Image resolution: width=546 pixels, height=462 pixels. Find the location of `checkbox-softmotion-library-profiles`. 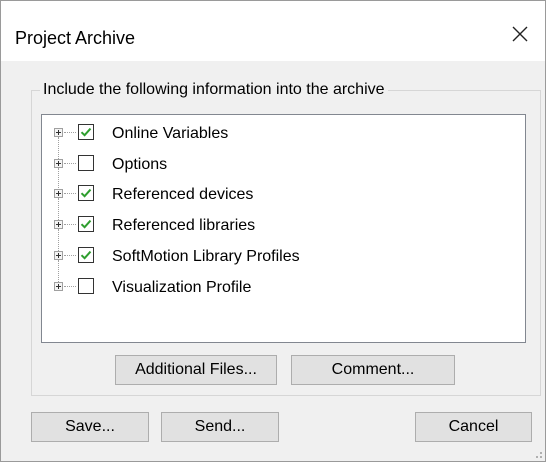

checkbox-softmotion-library-profiles is located at coordinates (86, 255).